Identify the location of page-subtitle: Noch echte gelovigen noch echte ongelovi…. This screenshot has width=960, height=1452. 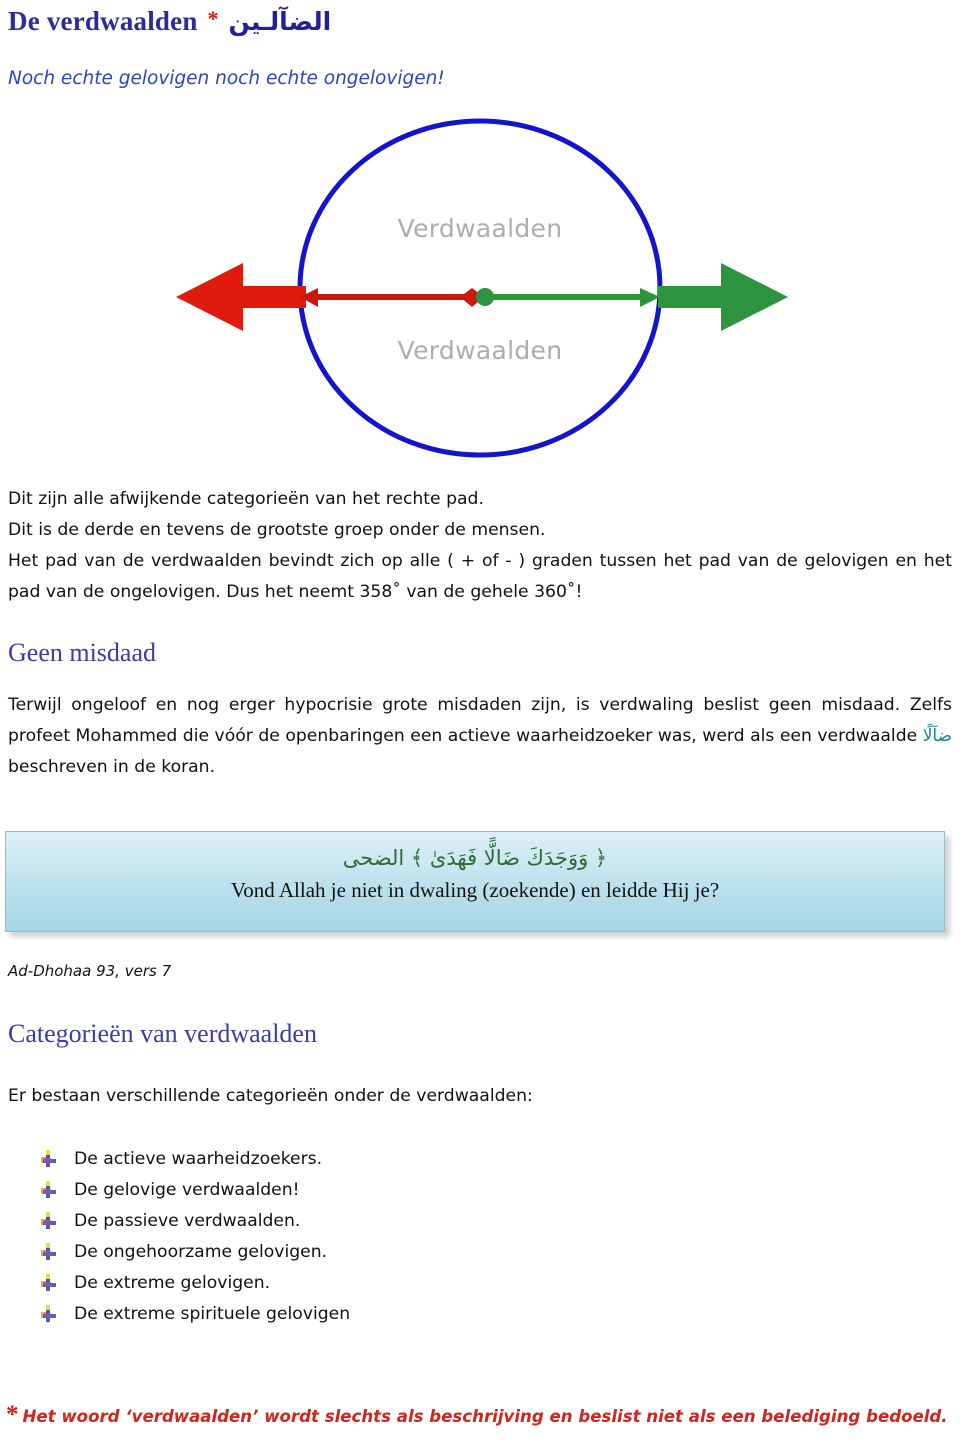
(226, 78).